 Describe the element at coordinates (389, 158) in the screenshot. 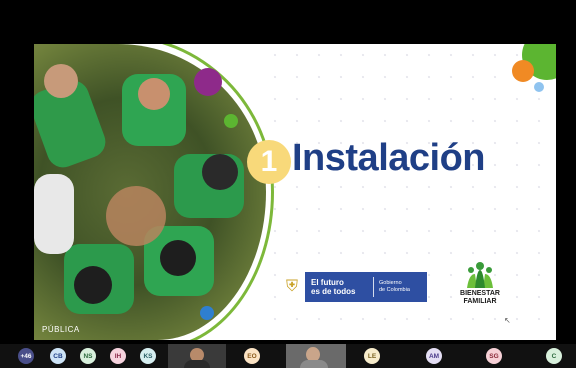

I see `slide-title: Instalación` at that location.